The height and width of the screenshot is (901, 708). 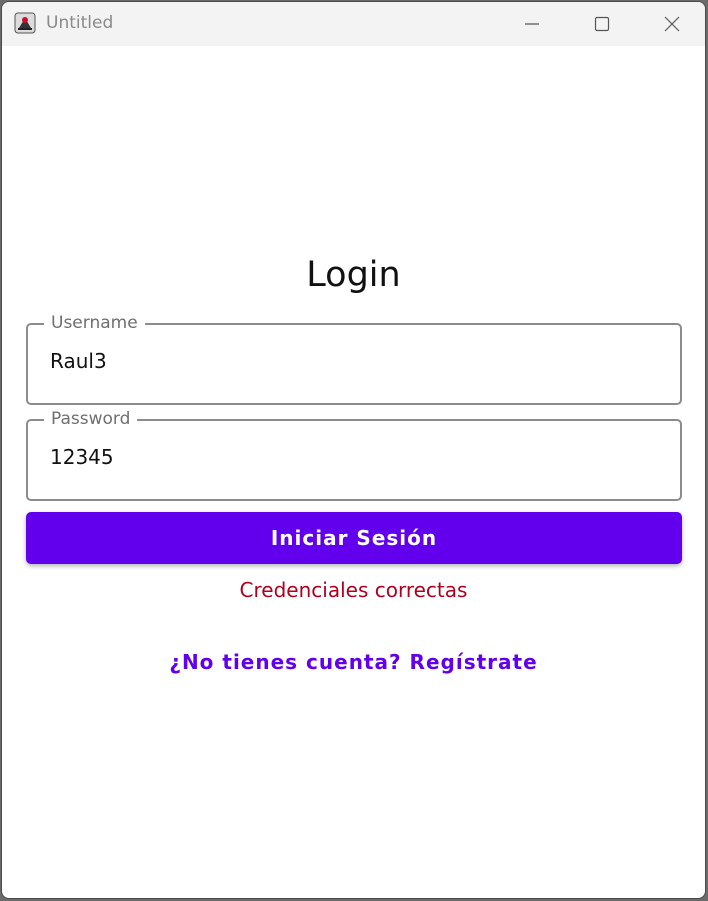 I want to click on register-link: ¿No tienes cuenta? Regístrate, so click(x=353, y=662).